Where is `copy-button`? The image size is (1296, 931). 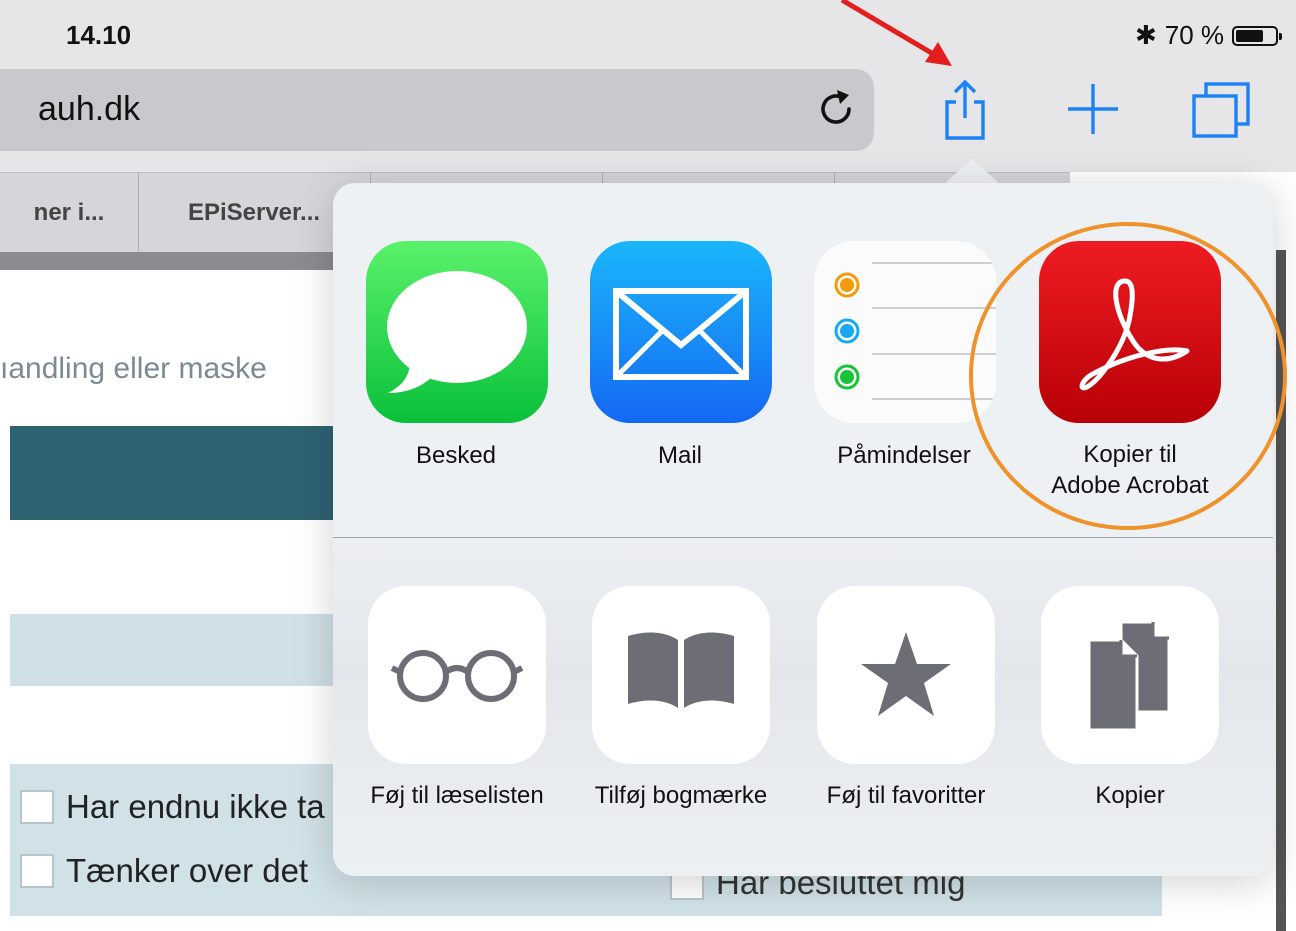
copy-button is located at coordinates (1130, 675).